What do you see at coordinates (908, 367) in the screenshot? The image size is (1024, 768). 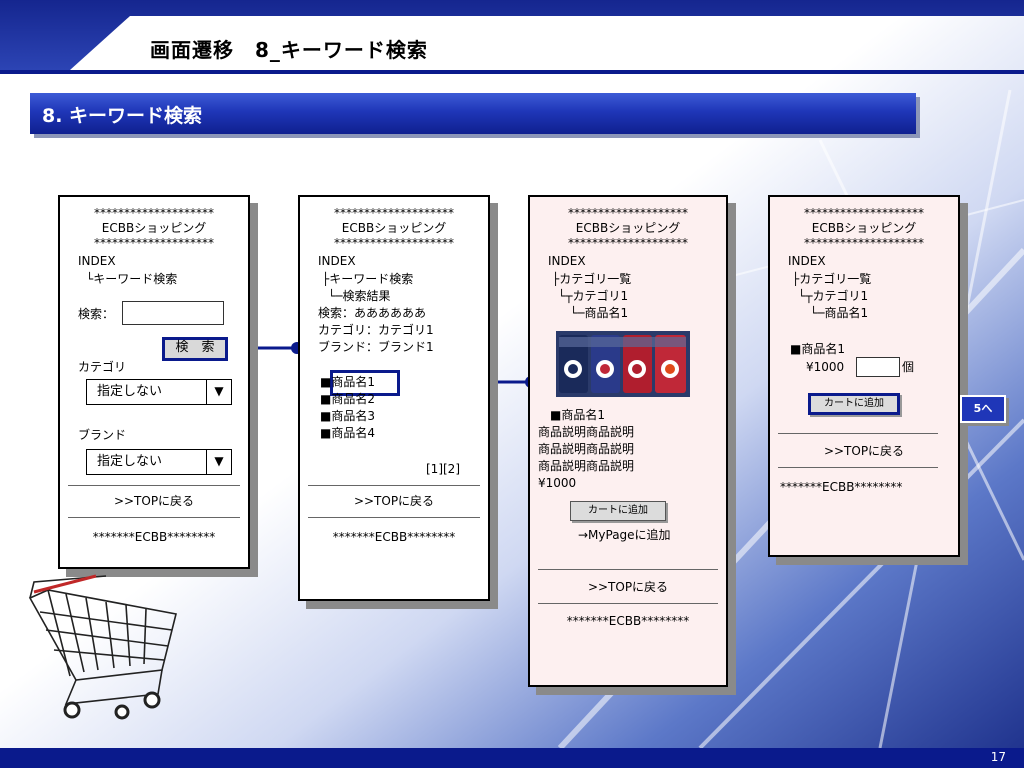 I see `quantity-unit: 個` at bounding box center [908, 367].